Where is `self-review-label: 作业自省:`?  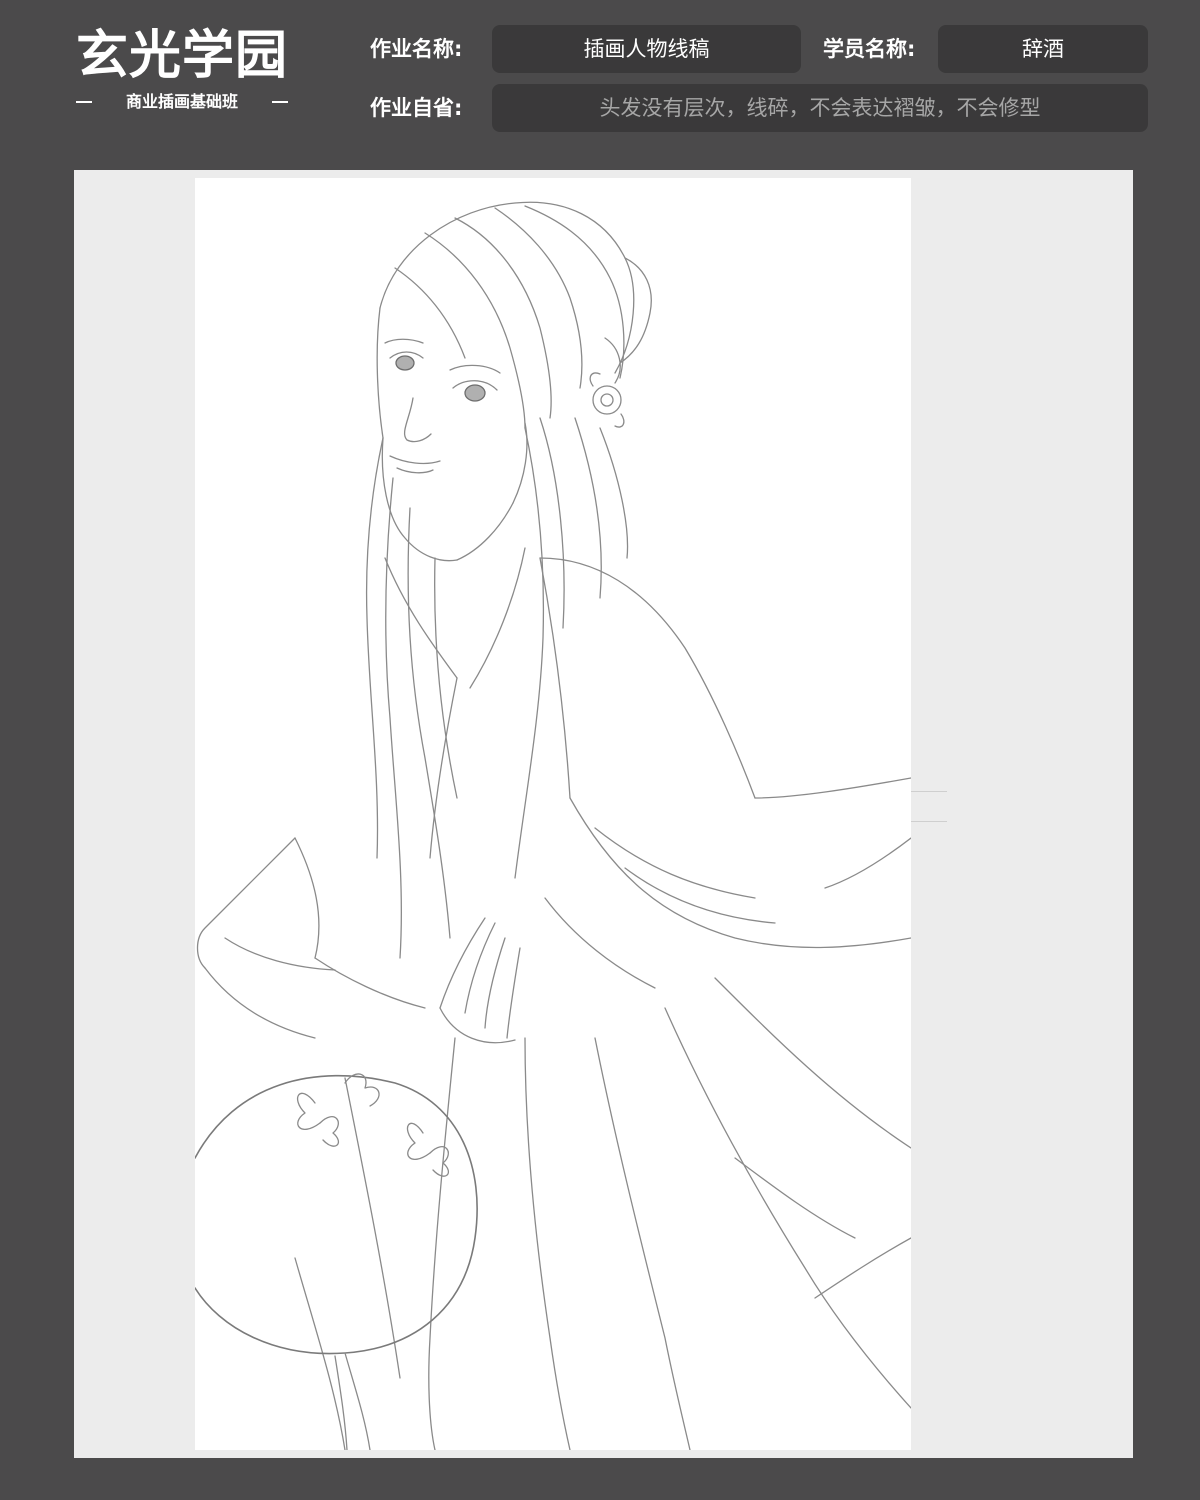 self-review-label: 作业自省: is located at coordinates (416, 108).